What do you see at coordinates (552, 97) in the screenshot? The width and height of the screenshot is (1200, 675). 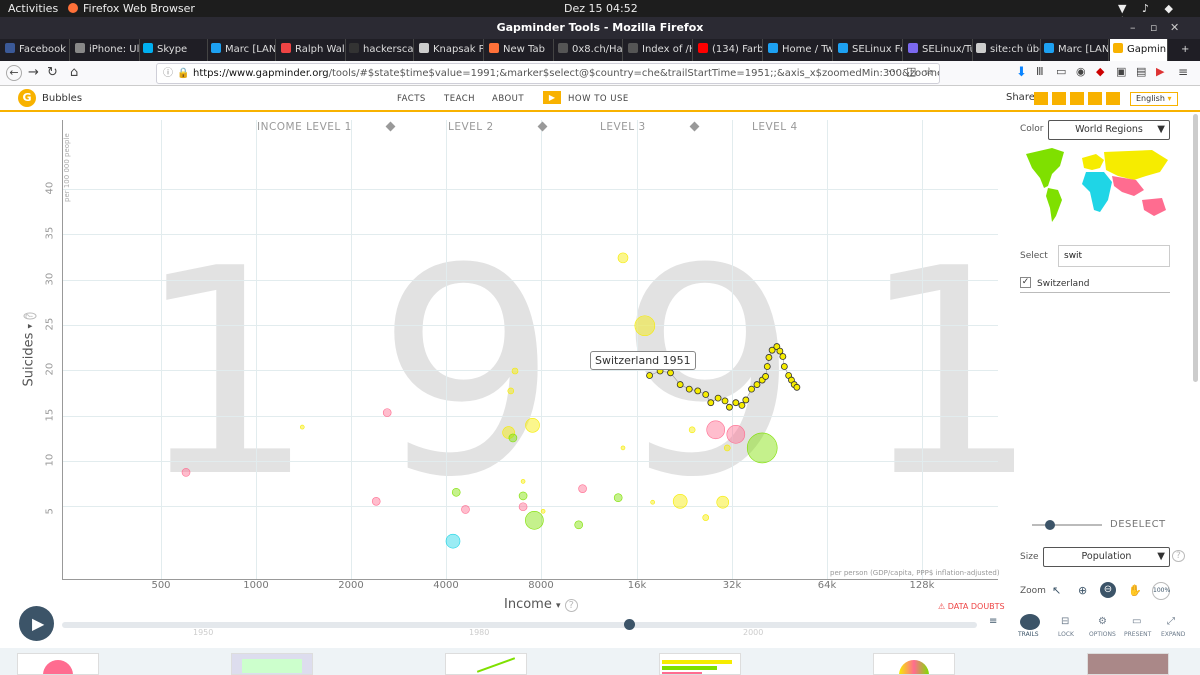 I see `play-video-icon: ▶` at bounding box center [552, 97].